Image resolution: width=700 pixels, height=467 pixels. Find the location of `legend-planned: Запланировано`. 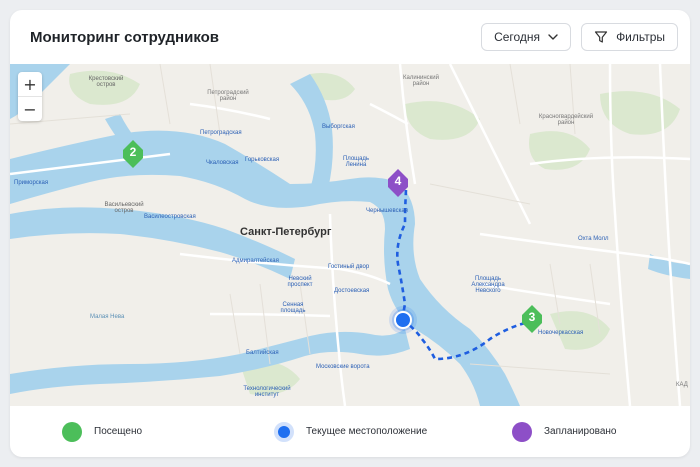

legend-planned: Запланировано is located at coordinates (564, 431).